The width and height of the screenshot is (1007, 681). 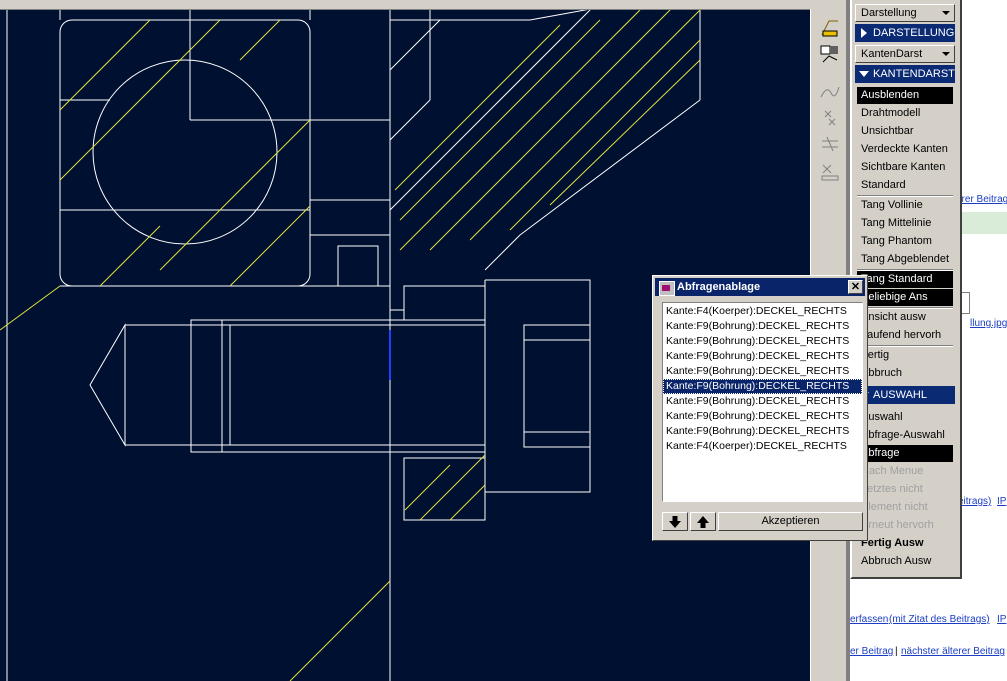 What do you see at coordinates (981, 199) in the screenshot?
I see `weblink-older-post: erer Beitrag` at bounding box center [981, 199].